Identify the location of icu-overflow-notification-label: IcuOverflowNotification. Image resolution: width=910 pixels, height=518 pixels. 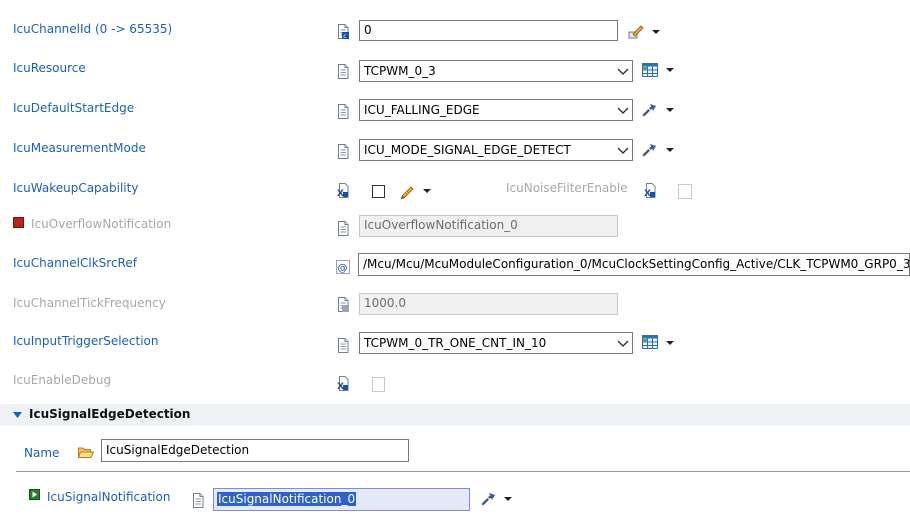
(101, 224).